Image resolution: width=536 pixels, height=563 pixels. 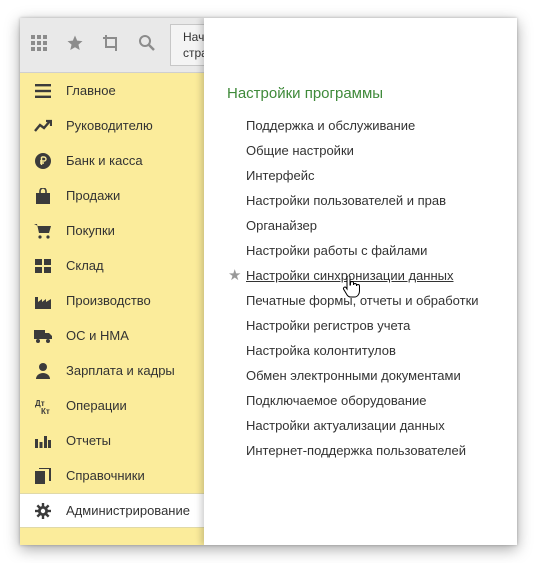 What do you see at coordinates (43, 91) in the screenshot?
I see `menu-icon` at bounding box center [43, 91].